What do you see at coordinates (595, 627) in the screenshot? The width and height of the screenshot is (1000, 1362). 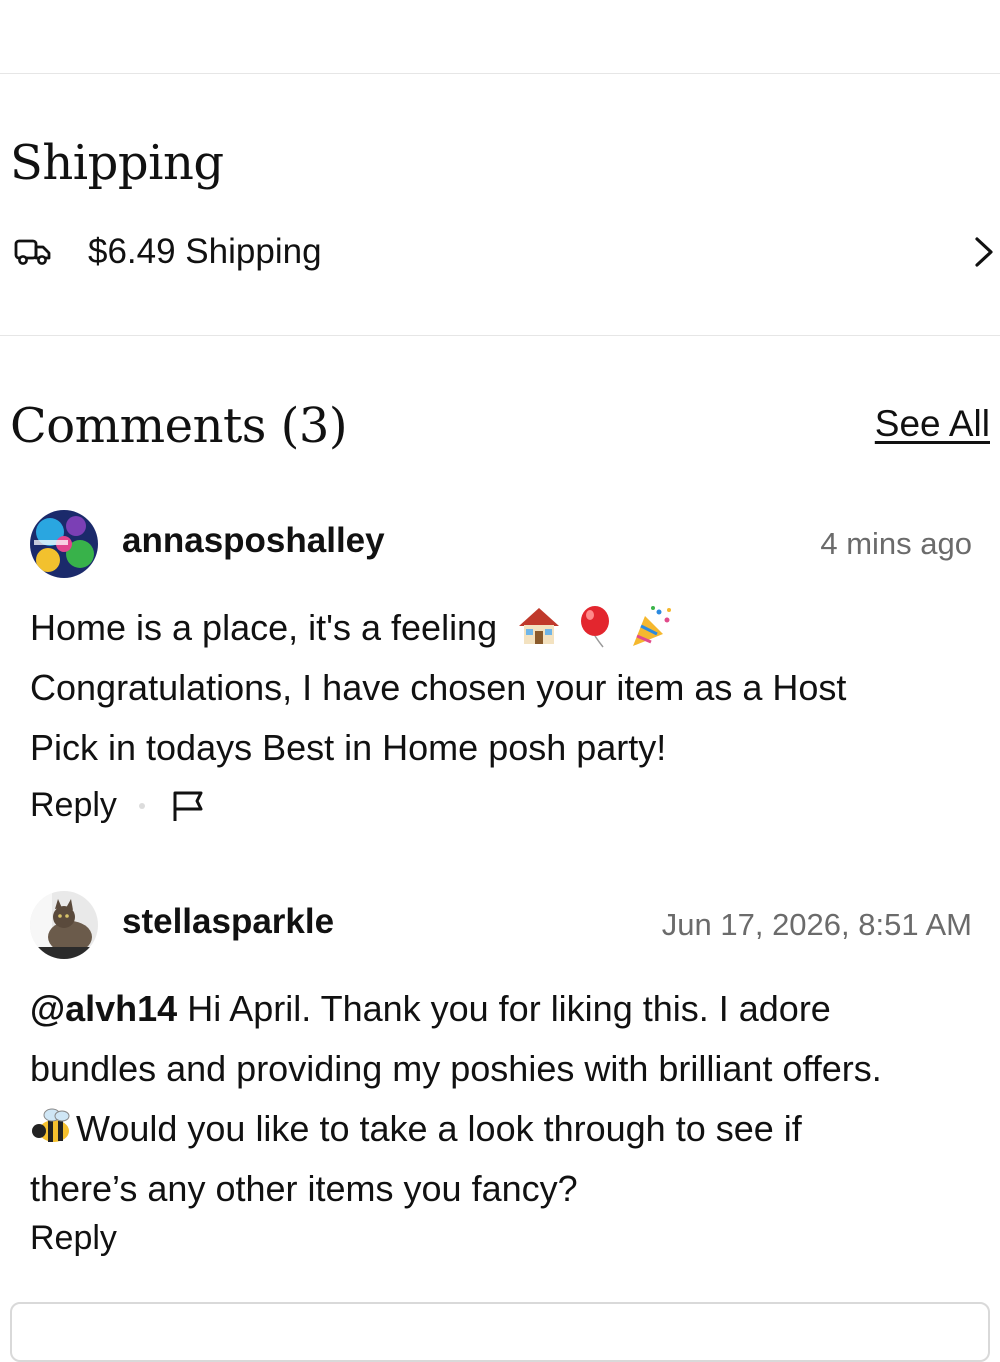 I see `balloon-emoji-icon` at bounding box center [595, 627].